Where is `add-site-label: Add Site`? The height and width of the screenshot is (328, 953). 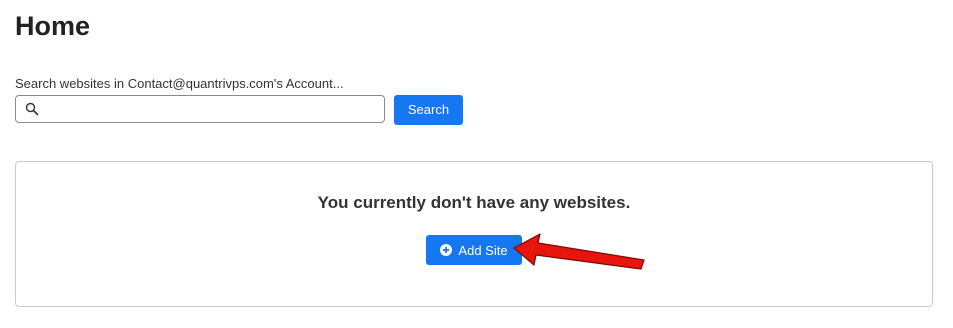 add-site-label: Add Site is located at coordinates (483, 250).